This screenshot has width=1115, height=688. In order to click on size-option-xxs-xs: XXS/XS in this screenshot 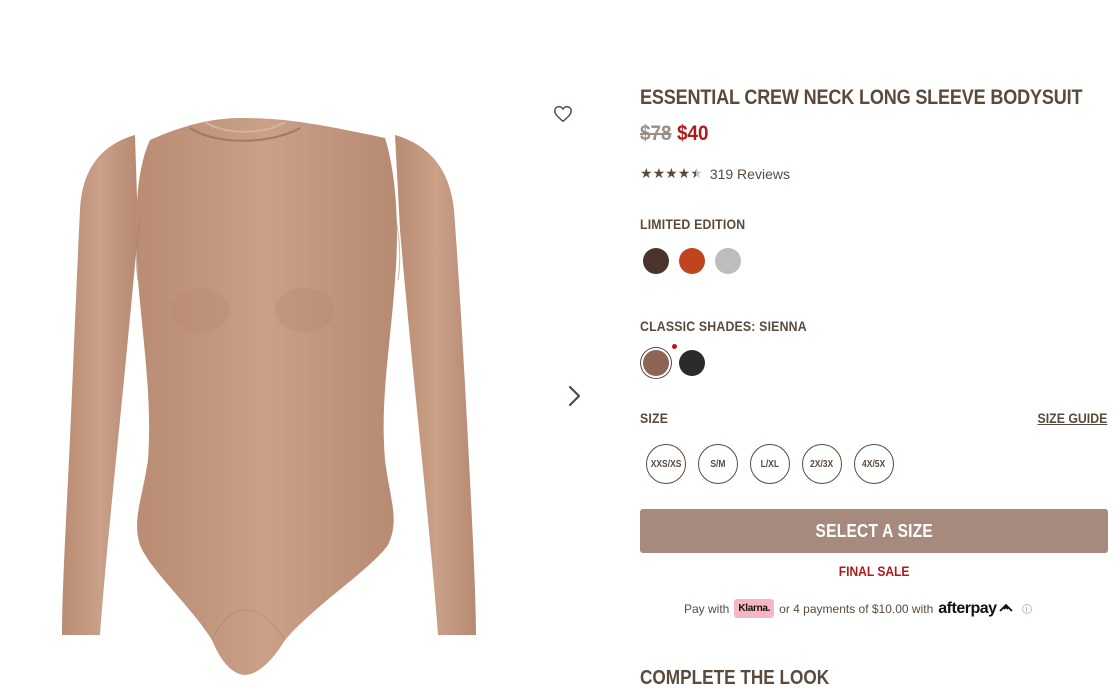, I will do `click(666, 464)`.